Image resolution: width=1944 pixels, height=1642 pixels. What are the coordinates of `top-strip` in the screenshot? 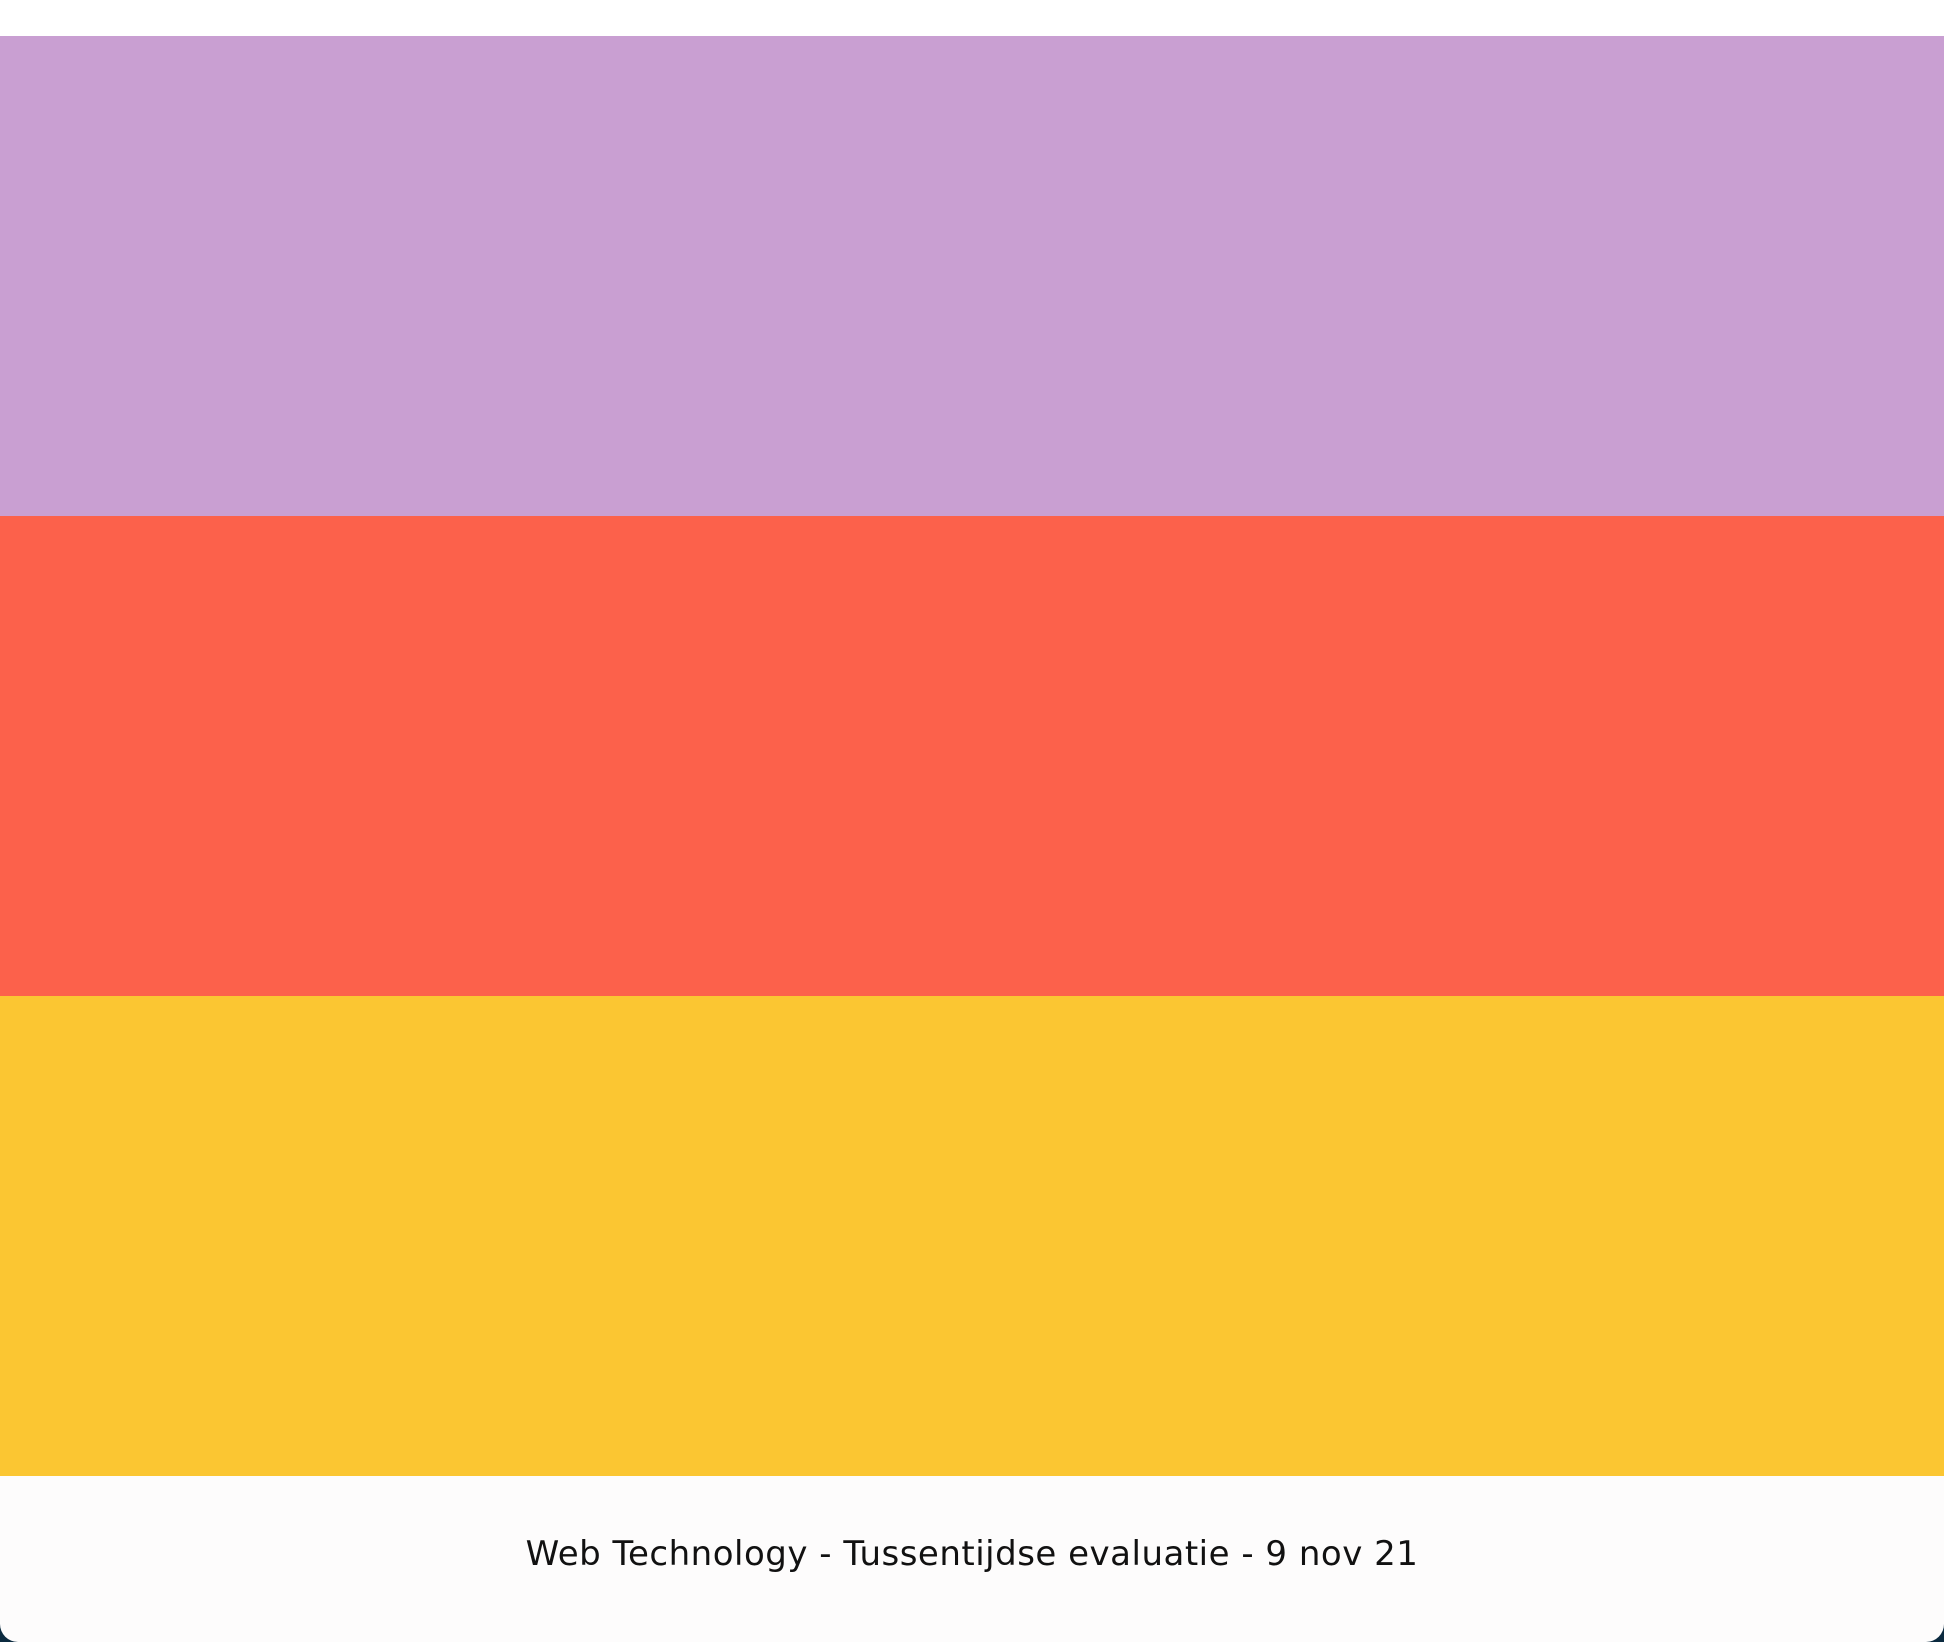 It's located at (972, 18).